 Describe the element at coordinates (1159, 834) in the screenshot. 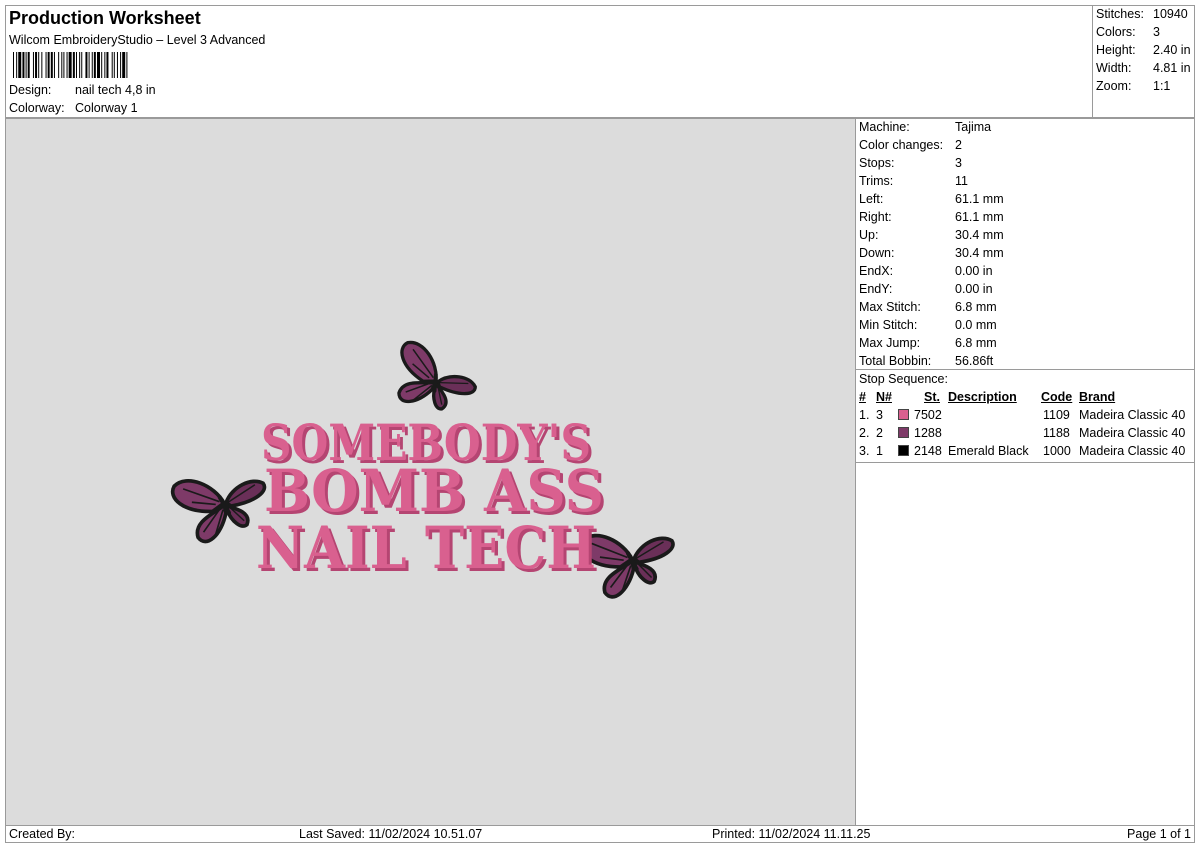

I see `page-number: Page 1 of 1` at that location.